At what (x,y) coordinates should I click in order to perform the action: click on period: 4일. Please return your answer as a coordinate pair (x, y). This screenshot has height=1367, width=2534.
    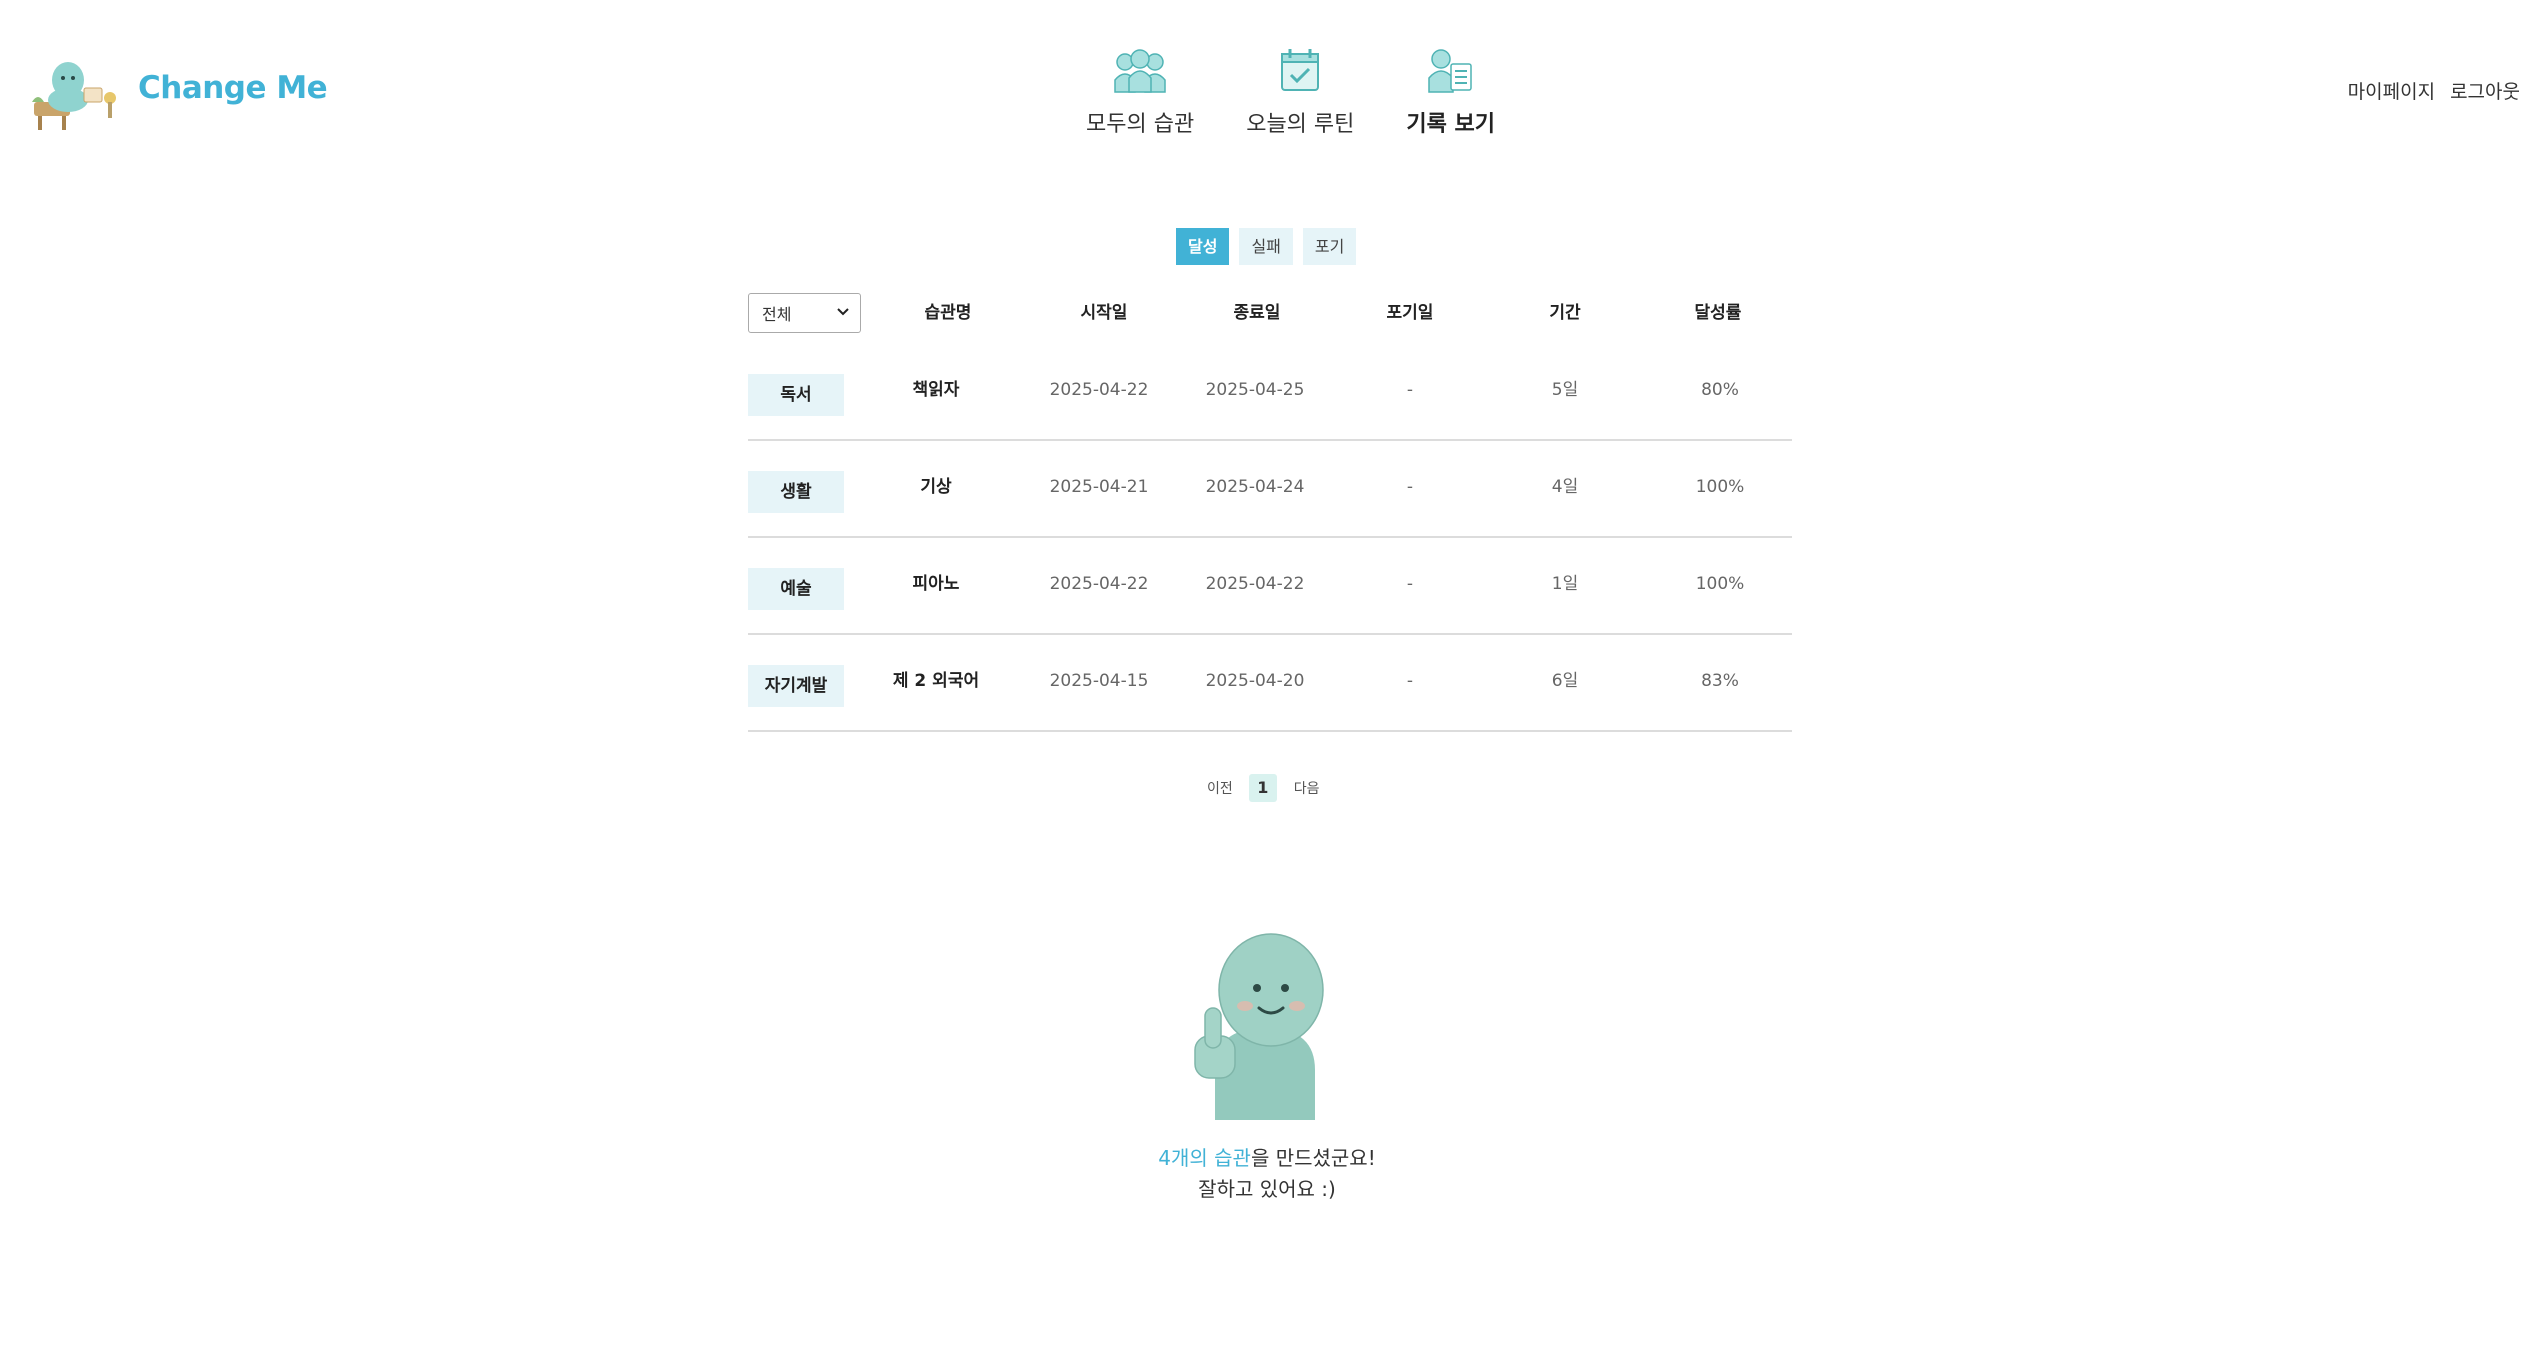
    Looking at the image, I should click on (1565, 487).